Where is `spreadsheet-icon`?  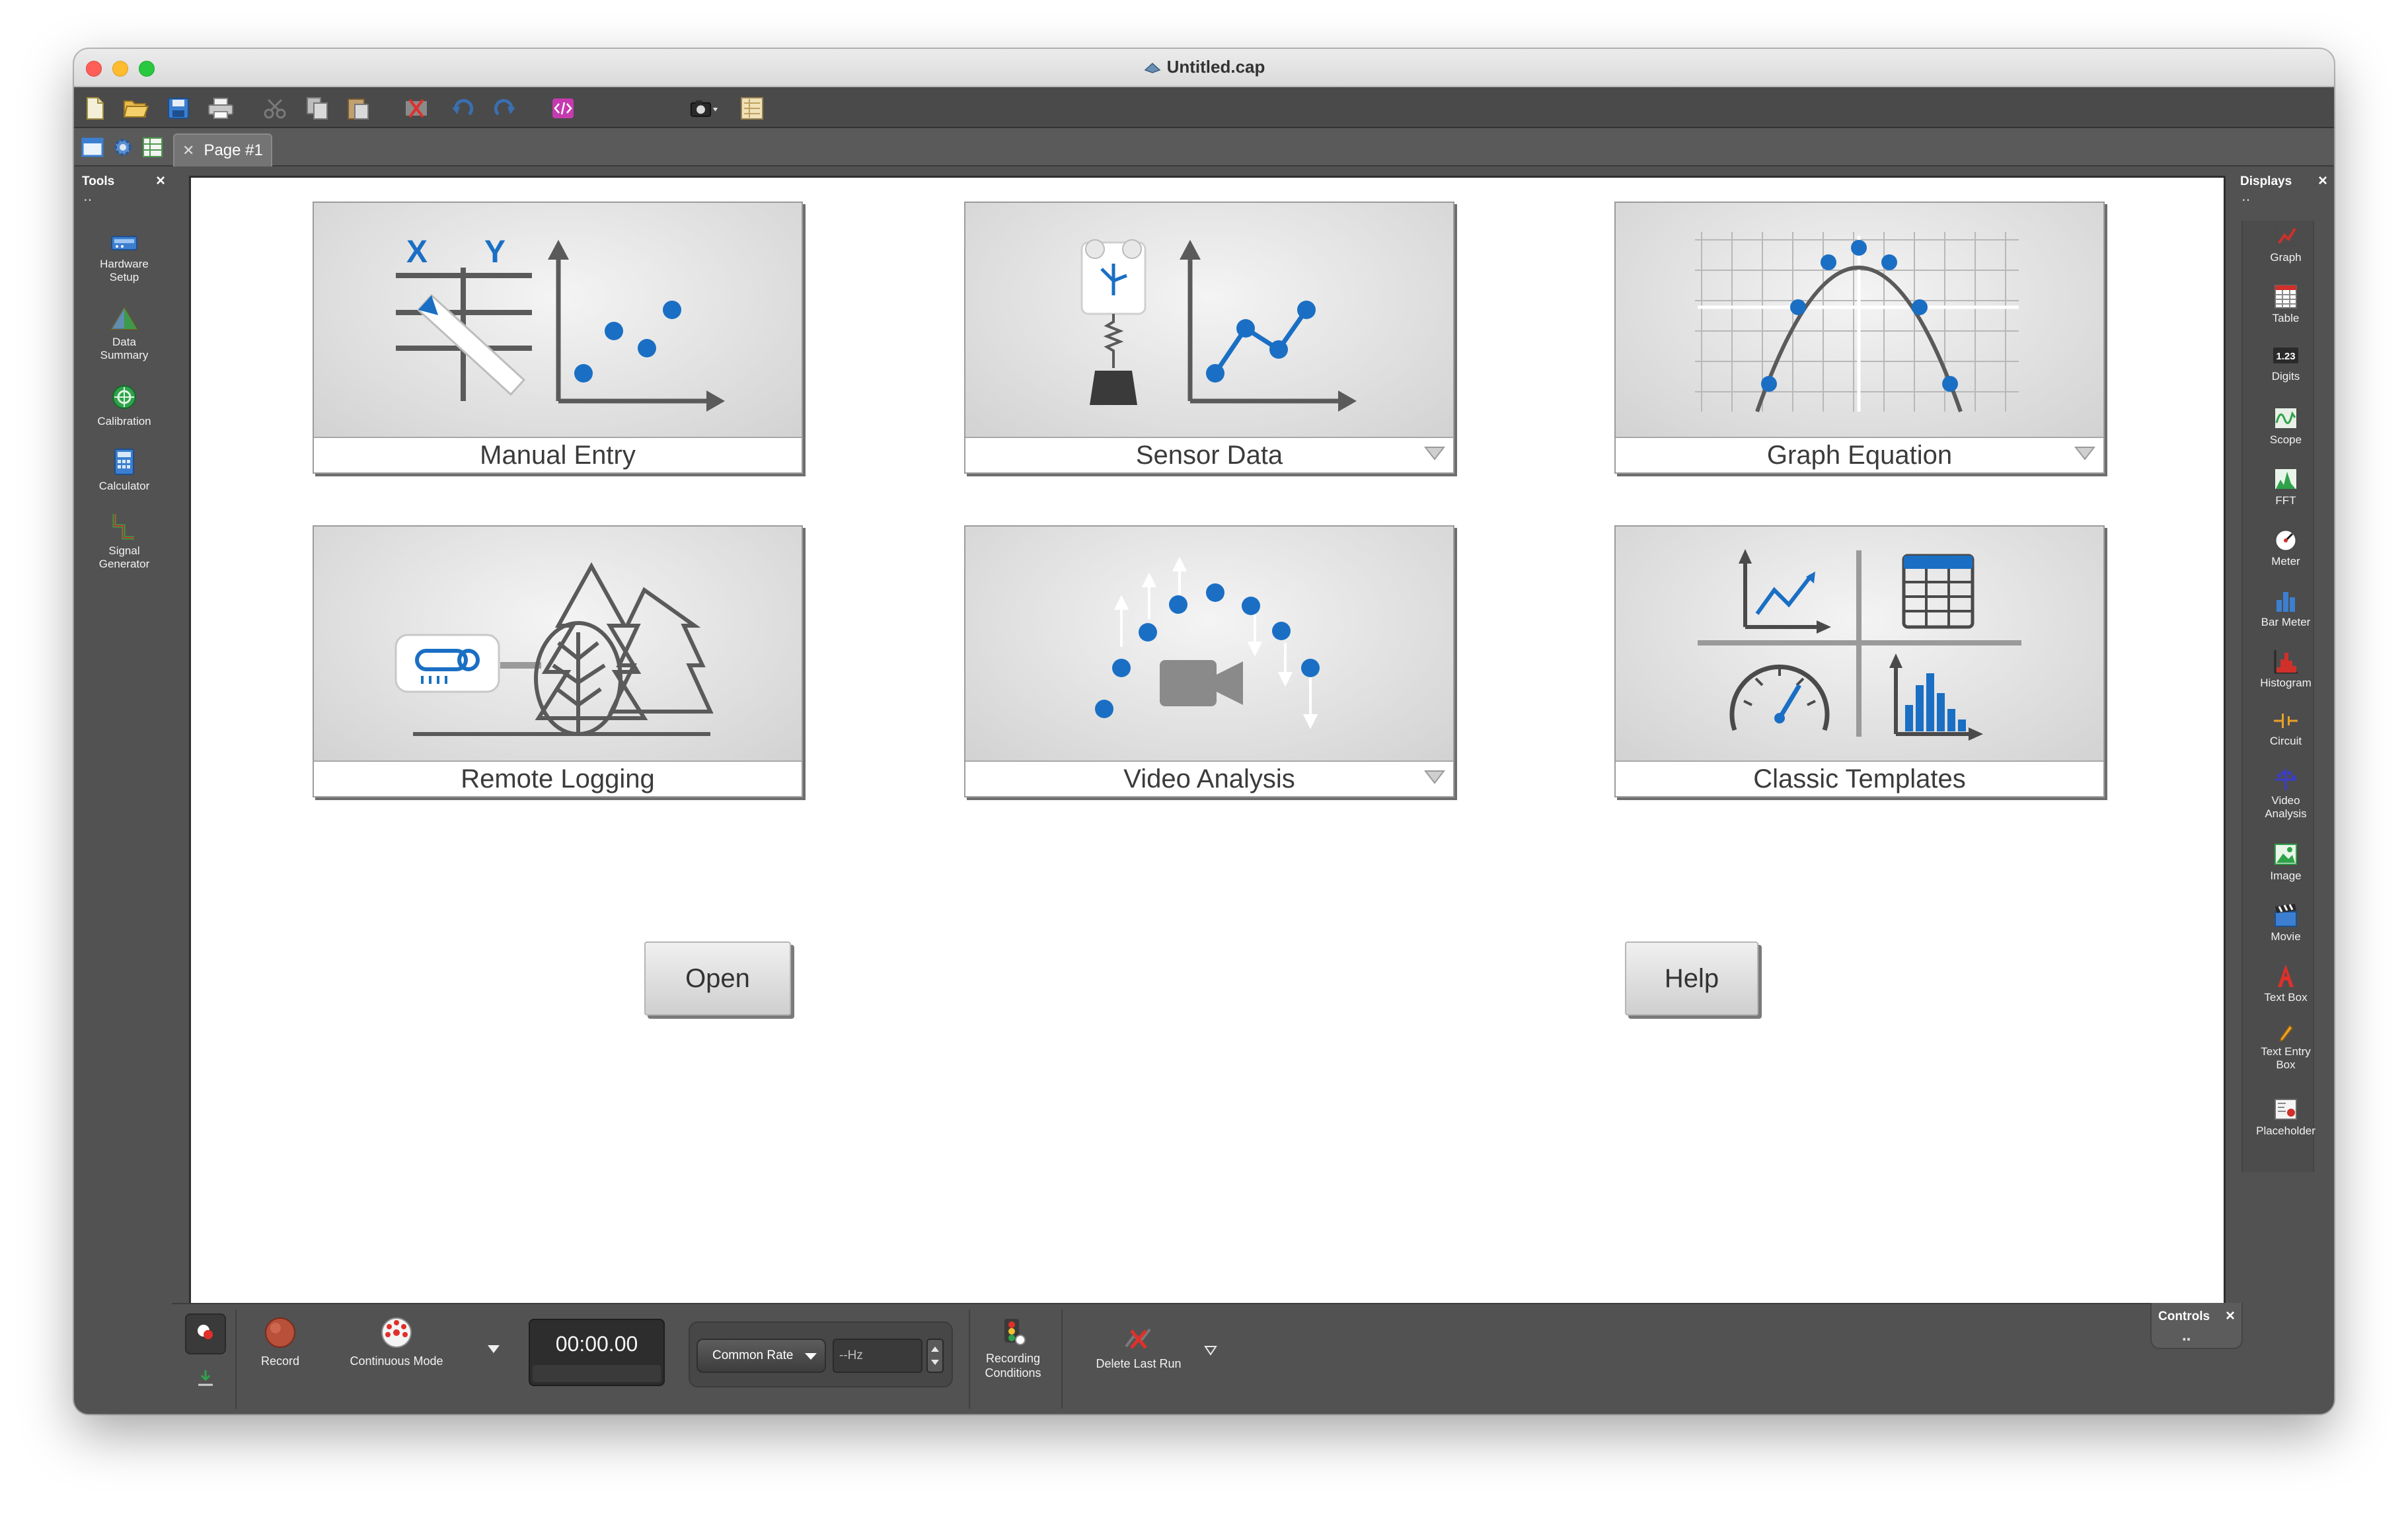 spreadsheet-icon is located at coordinates (153, 147).